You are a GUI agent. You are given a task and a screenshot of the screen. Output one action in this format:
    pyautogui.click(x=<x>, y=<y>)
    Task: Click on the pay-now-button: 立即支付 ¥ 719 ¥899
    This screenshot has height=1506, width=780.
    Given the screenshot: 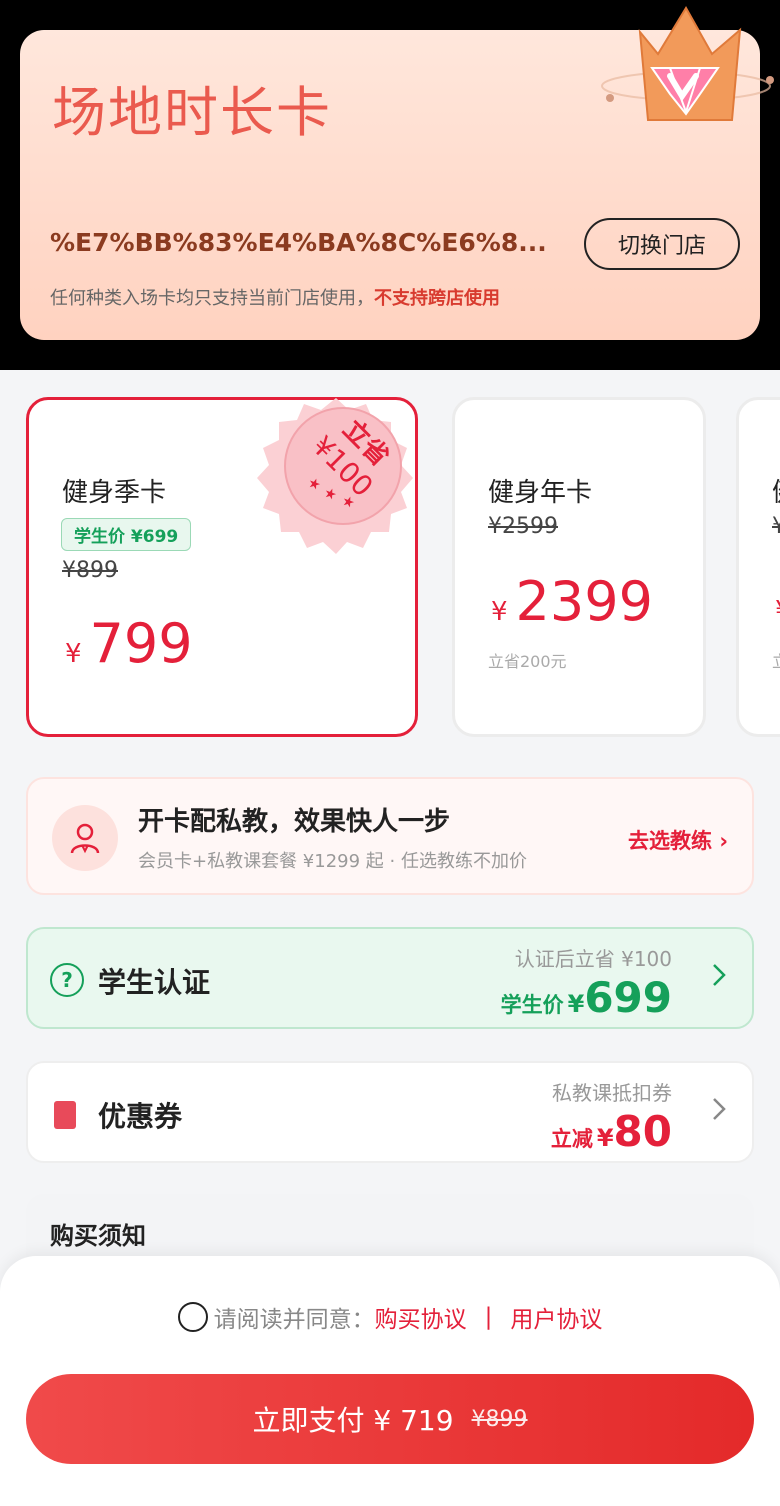 What is the action you would take?
    pyautogui.click(x=390, y=1419)
    